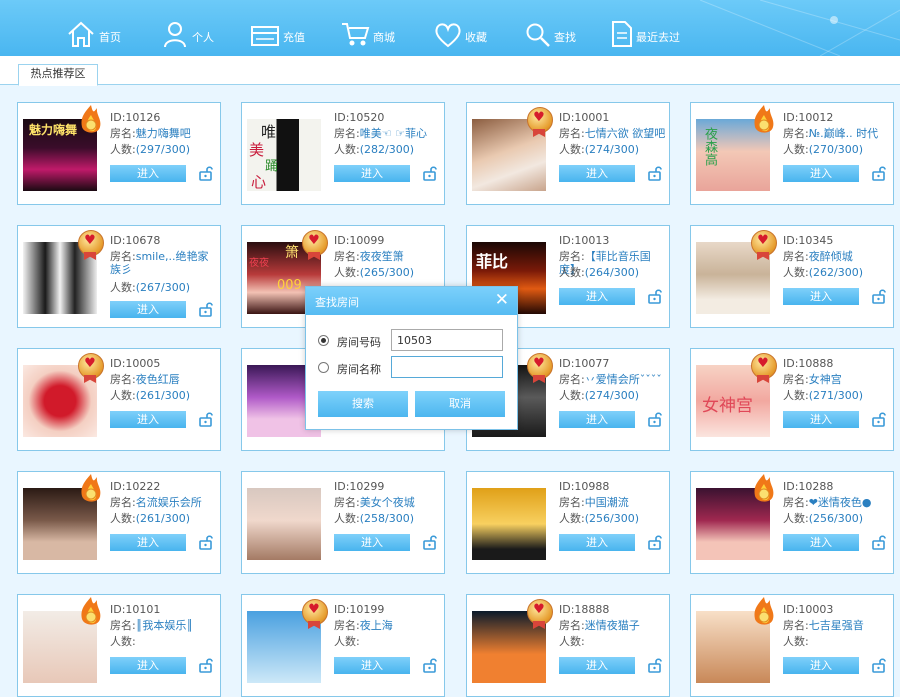 This screenshot has height=697, width=900. Describe the element at coordinates (367, 31) in the screenshot. I see `nav-mall: 商城` at that location.